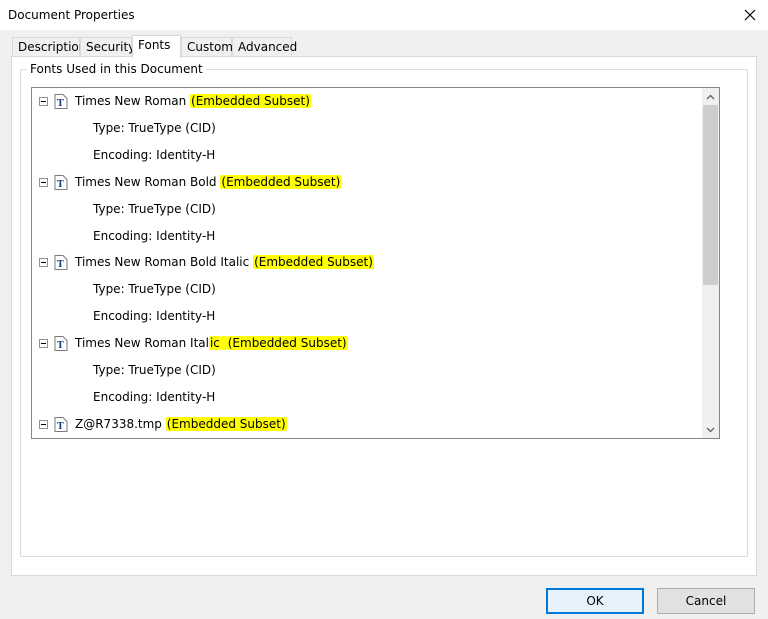 Image resolution: width=768 pixels, height=619 pixels. Describe the element at coordinates (162, 262) in the screenshot. I see `font-name: Times New Roman Bold Italic` at that location.